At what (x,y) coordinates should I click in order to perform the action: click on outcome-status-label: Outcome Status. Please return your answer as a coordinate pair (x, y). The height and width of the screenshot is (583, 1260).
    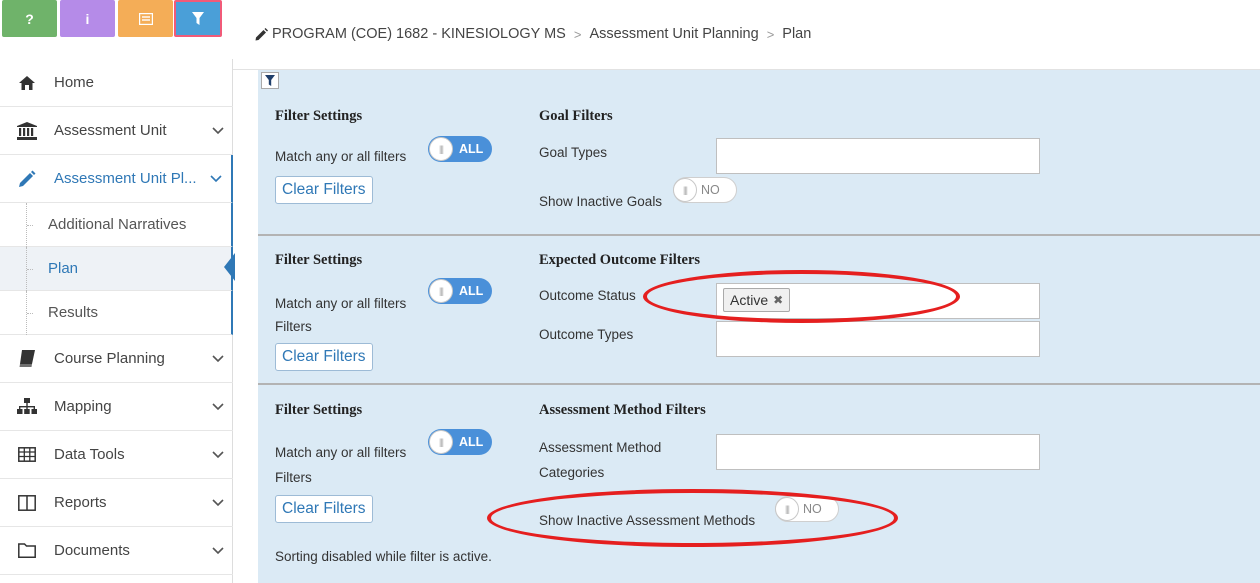
    Looking at the image, I should click on (587, 295).